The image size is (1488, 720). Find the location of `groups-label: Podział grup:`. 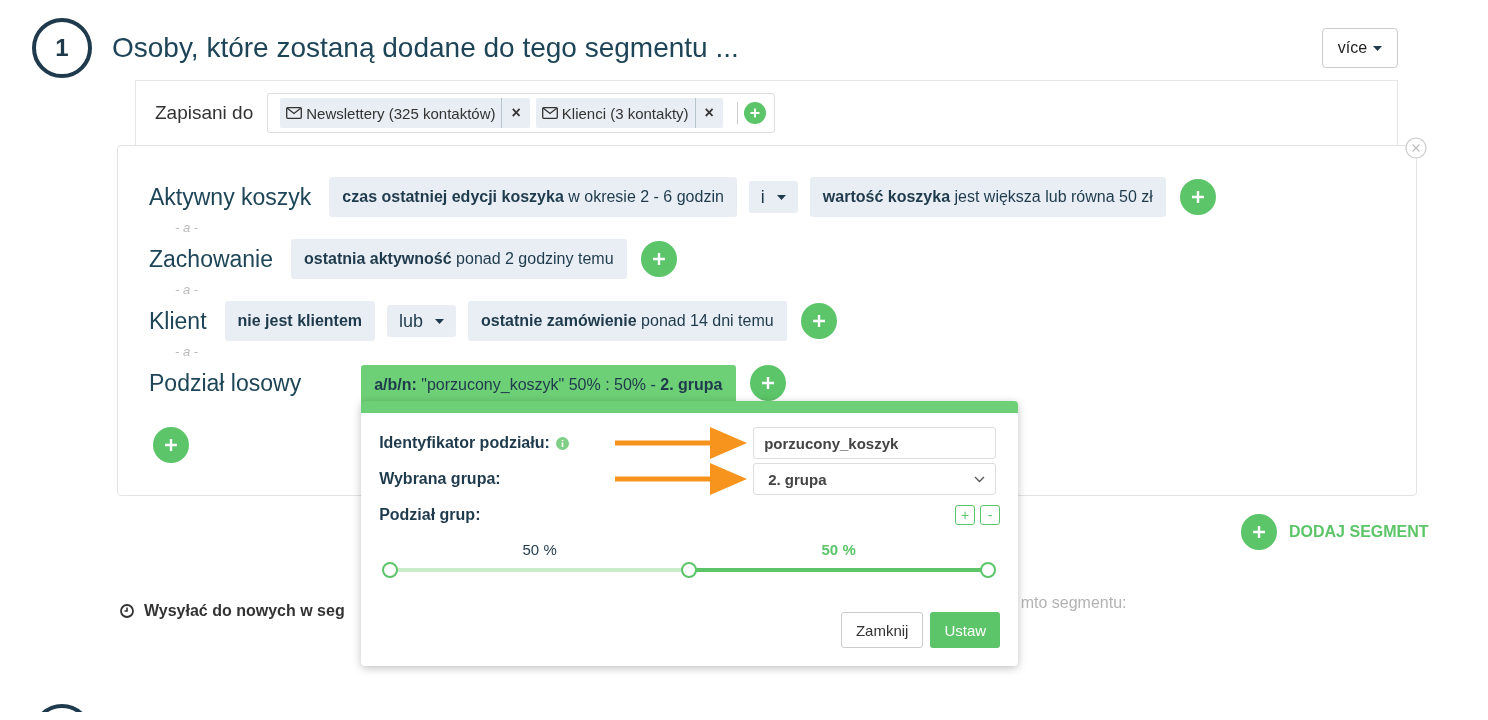

groups-label: Podział grup: is located at coordinates (430, 515).